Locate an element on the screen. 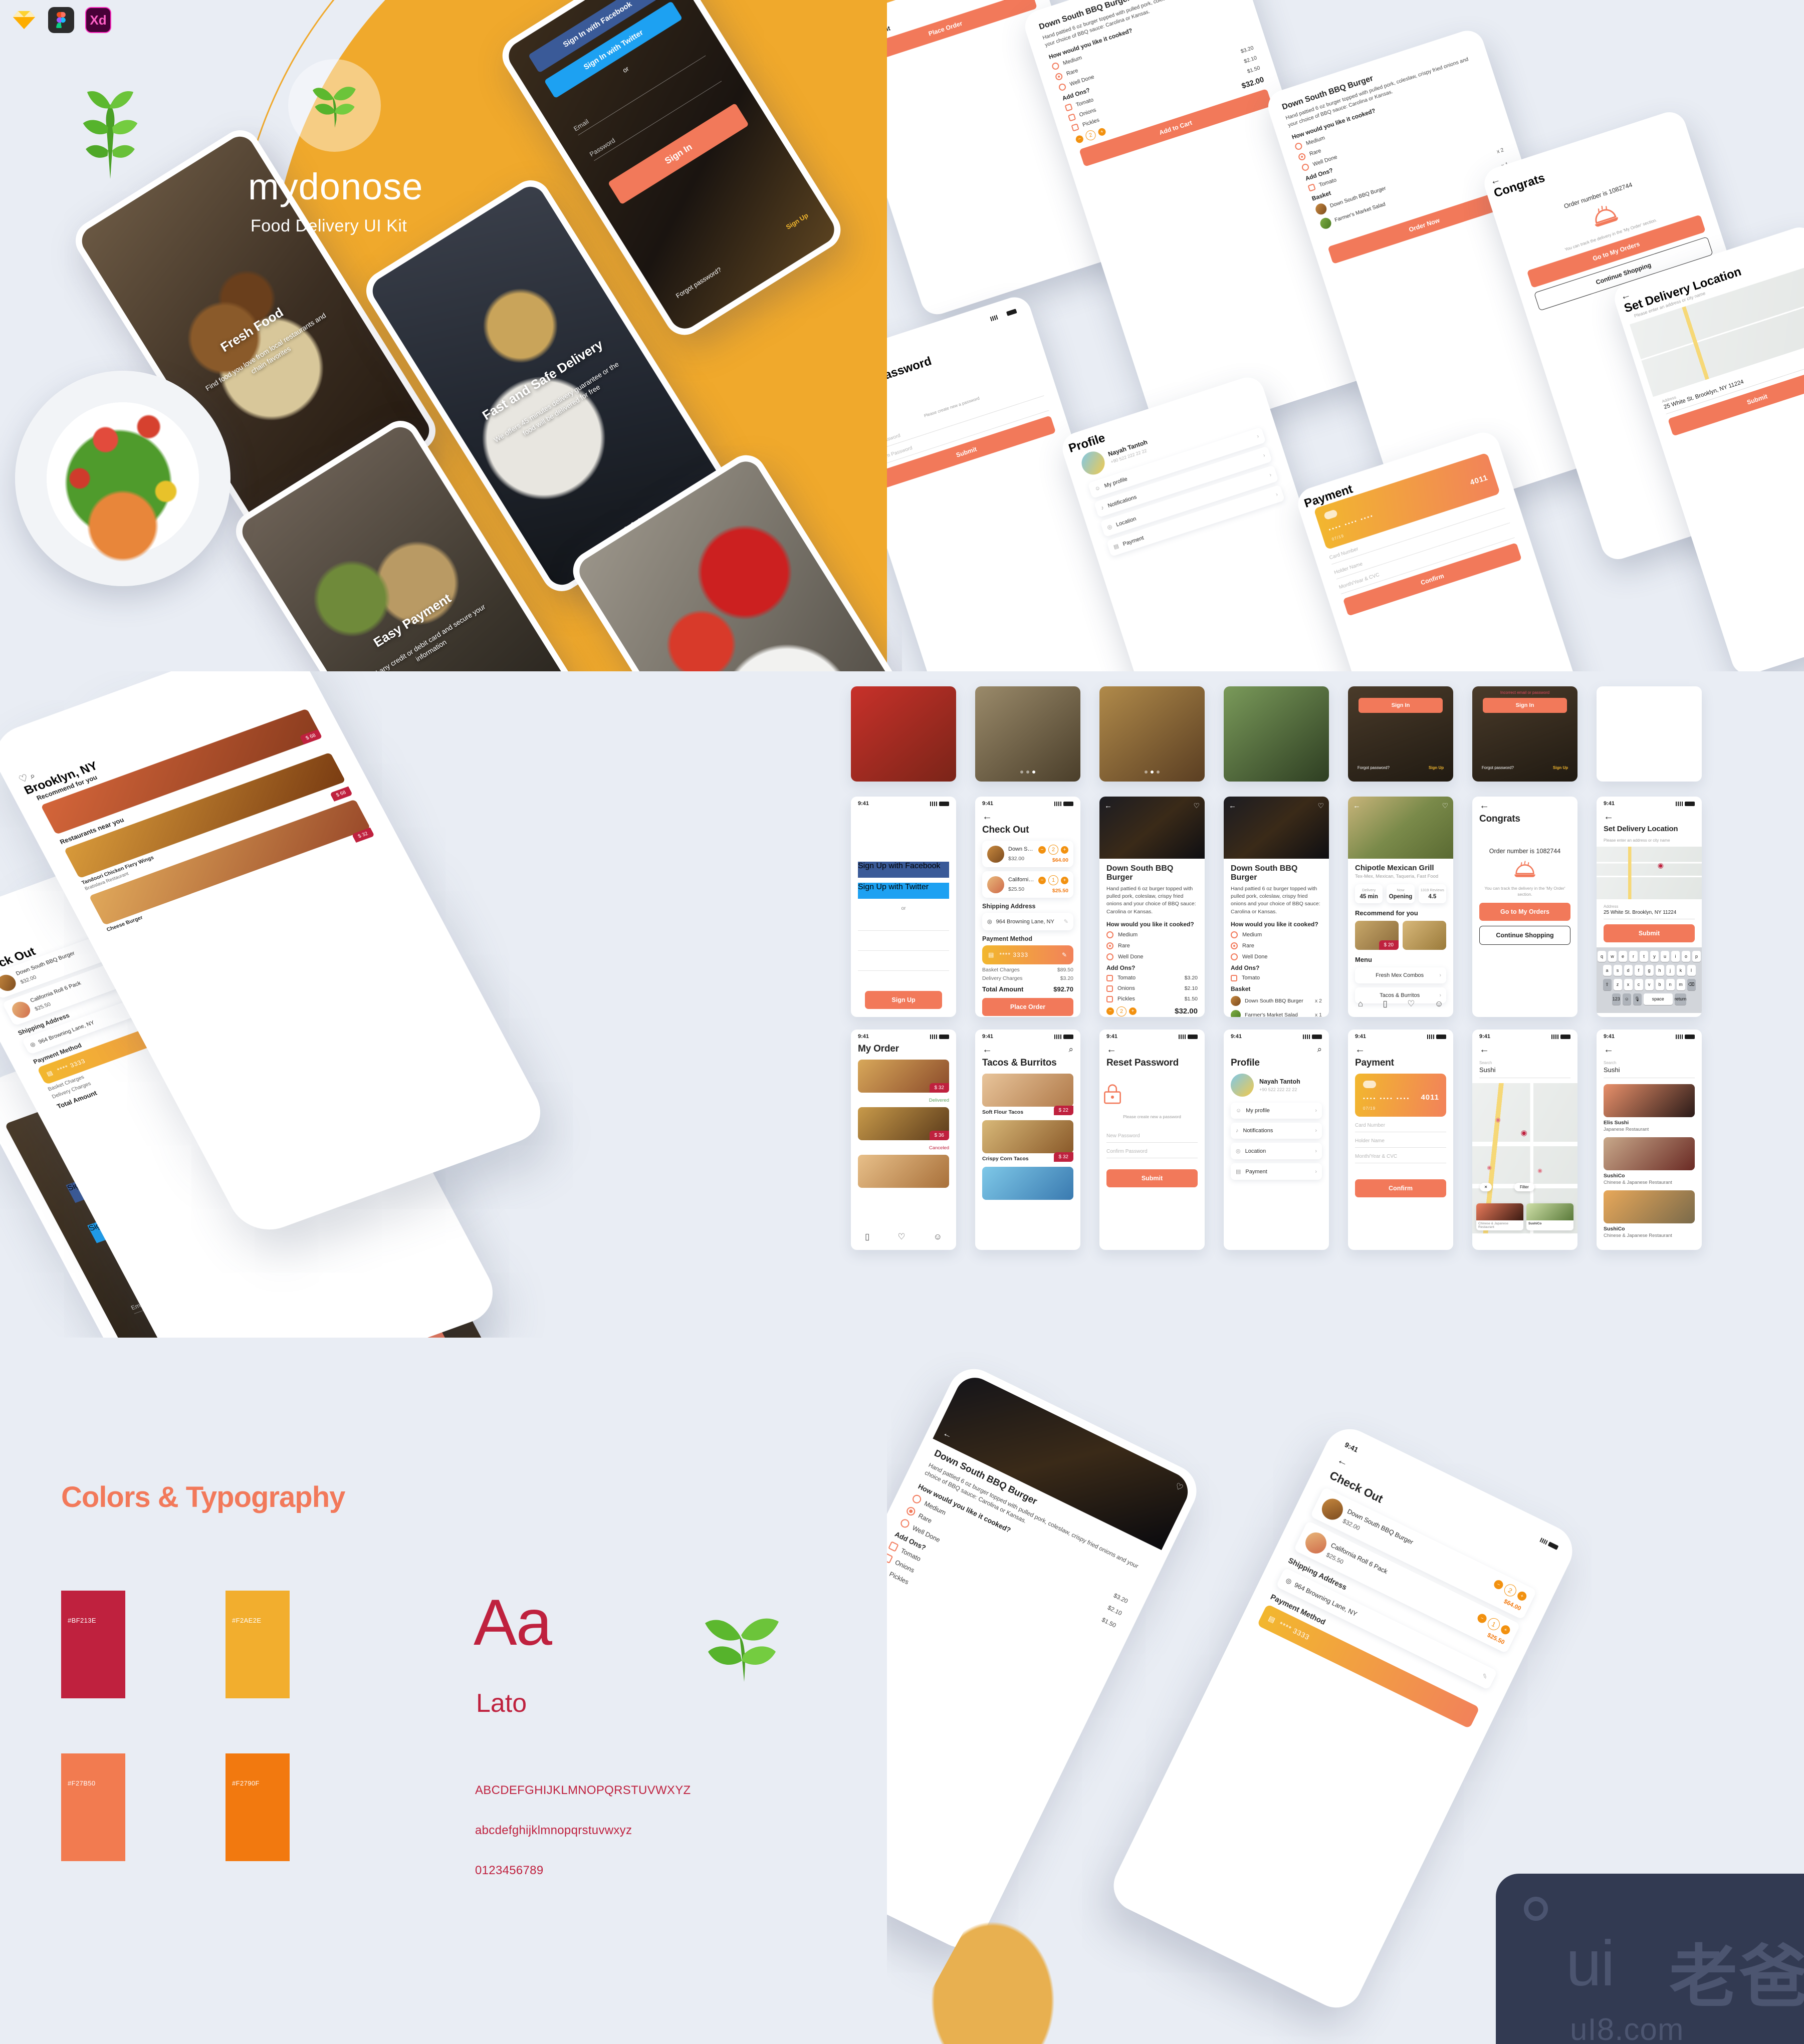  menu-item-combos: Fresh Mex Combos › is located at coordinates (1400, 975).